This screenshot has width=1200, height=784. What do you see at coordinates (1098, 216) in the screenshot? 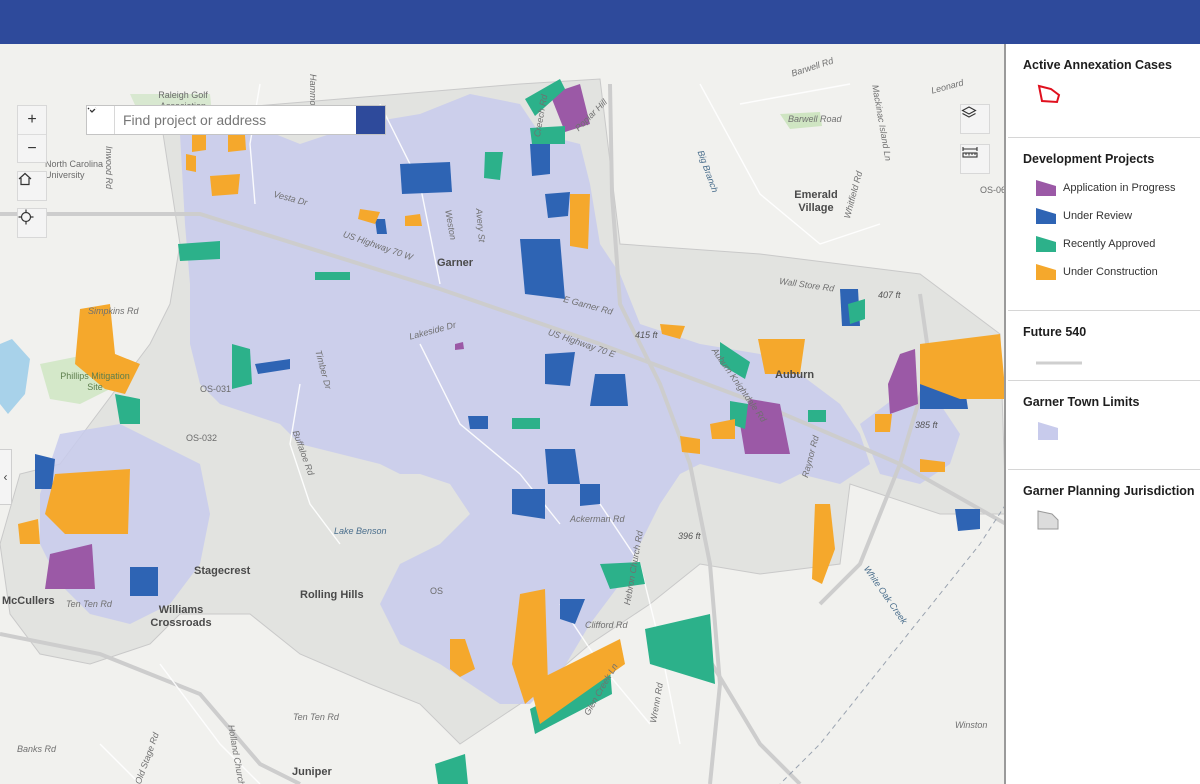
I see `legend-label: Under Review` at bounding box center [1098, 216].